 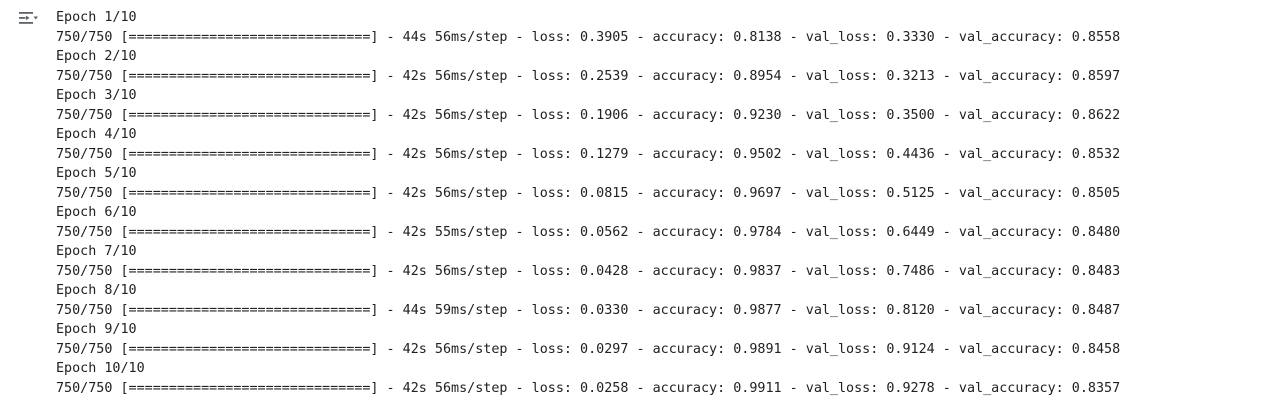 I want to click on epoch-header: Epoch 6/10, so click(x=96, y=212).